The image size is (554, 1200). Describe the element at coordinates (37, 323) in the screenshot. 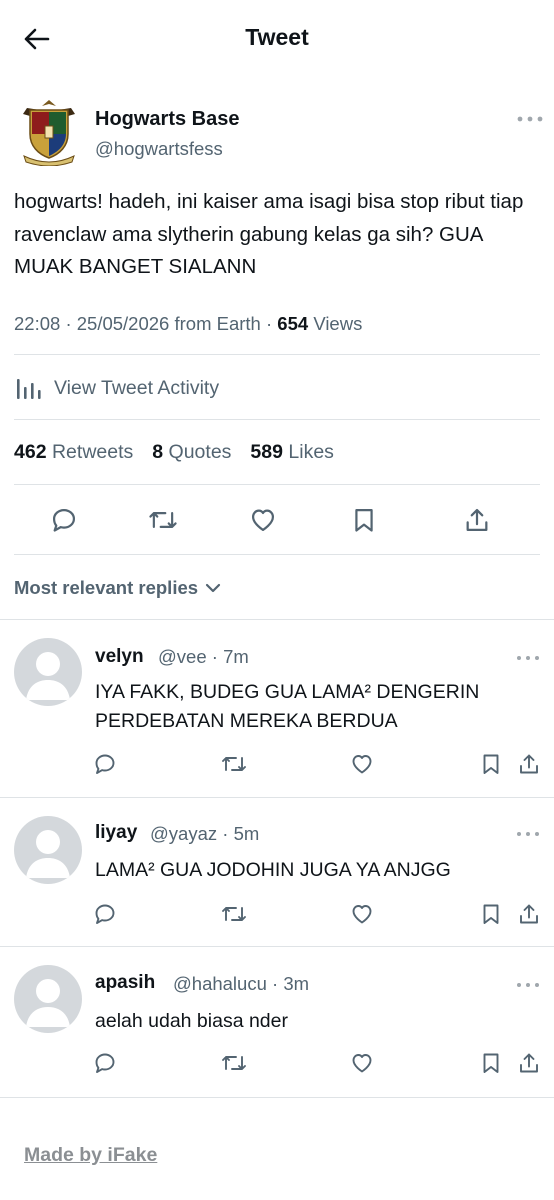

I see `tweet-time: 22:08` at that location.